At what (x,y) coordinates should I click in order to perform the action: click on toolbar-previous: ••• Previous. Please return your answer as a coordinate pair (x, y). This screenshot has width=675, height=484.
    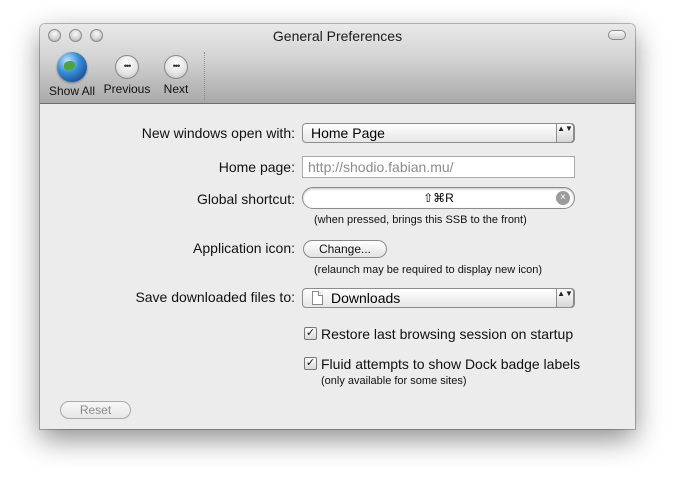
    Looking at the image, I should click on (127, 74).